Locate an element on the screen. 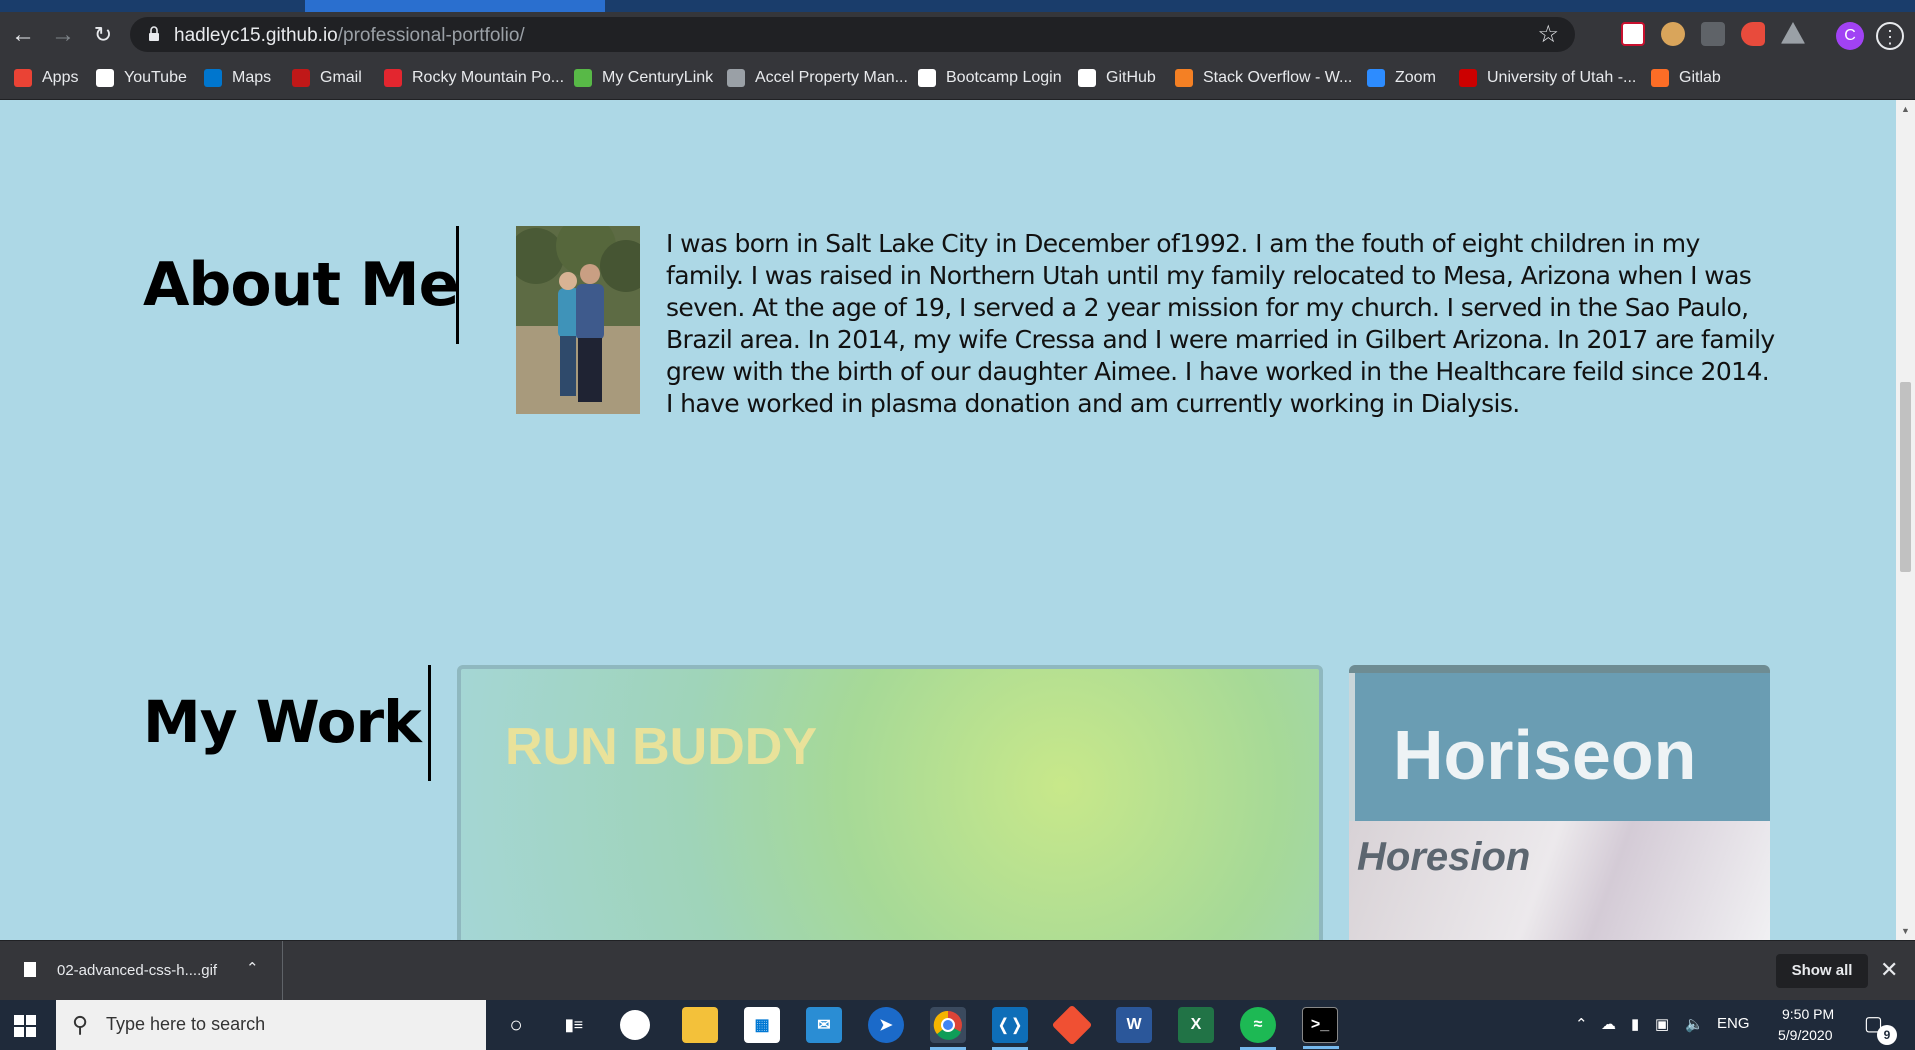  spotify-icon: ≈ is located at coordinates (1258, 1028).